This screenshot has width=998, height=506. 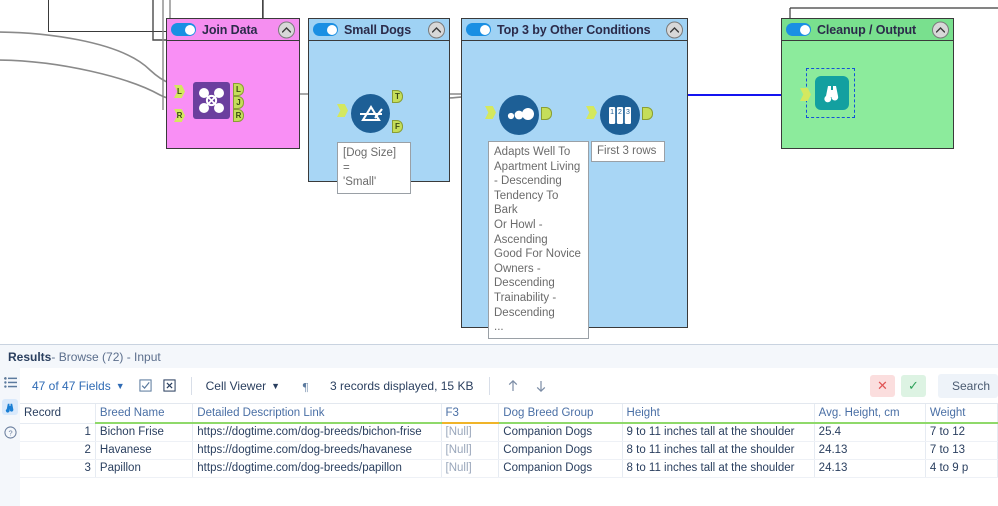 What do you see at coordinates (490, 112) in the screenshot?
I see `sort-input-anchor` at bounding box center [490, 112].